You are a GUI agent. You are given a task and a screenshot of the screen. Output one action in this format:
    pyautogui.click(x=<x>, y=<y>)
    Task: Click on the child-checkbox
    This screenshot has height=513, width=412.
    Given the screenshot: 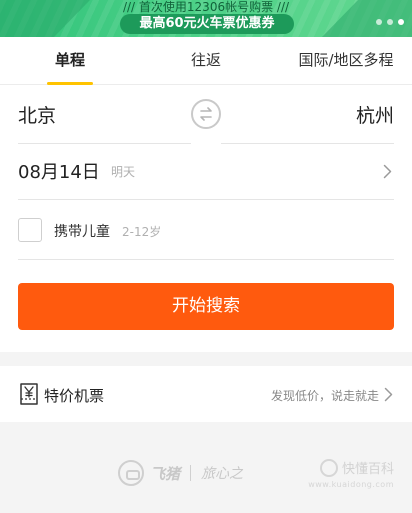 What is the action you would take?
    pyautogui.click(x=30, y=230)
    